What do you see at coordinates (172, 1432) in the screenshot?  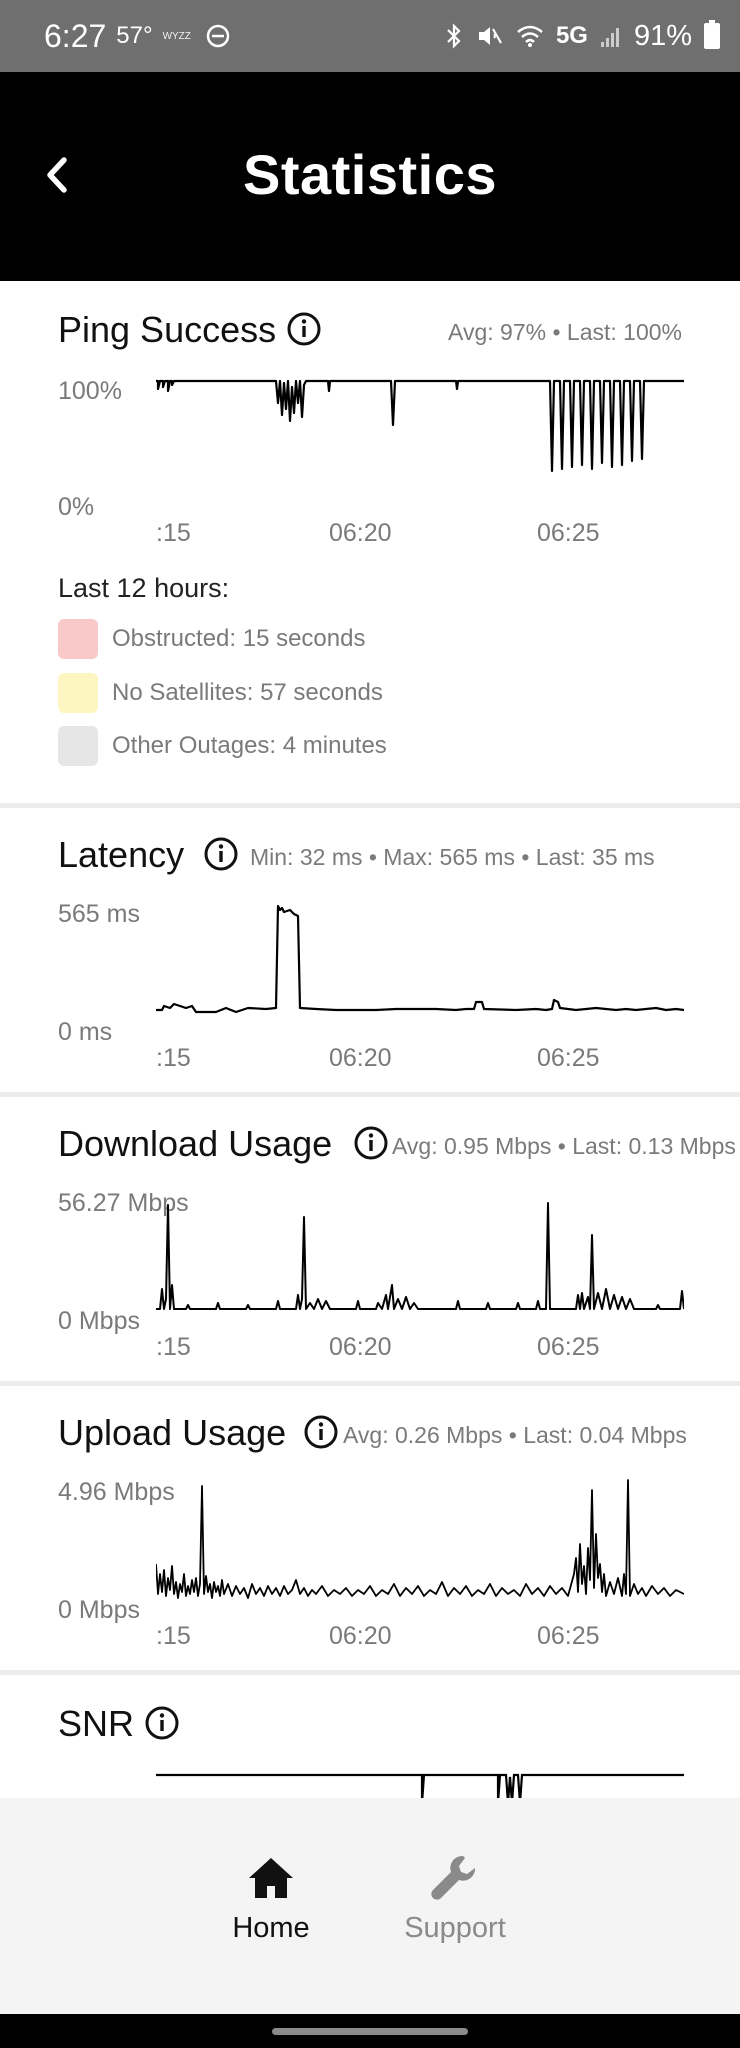 I see `upload-title: Upload Usage` at bounding box center [172, 1432].